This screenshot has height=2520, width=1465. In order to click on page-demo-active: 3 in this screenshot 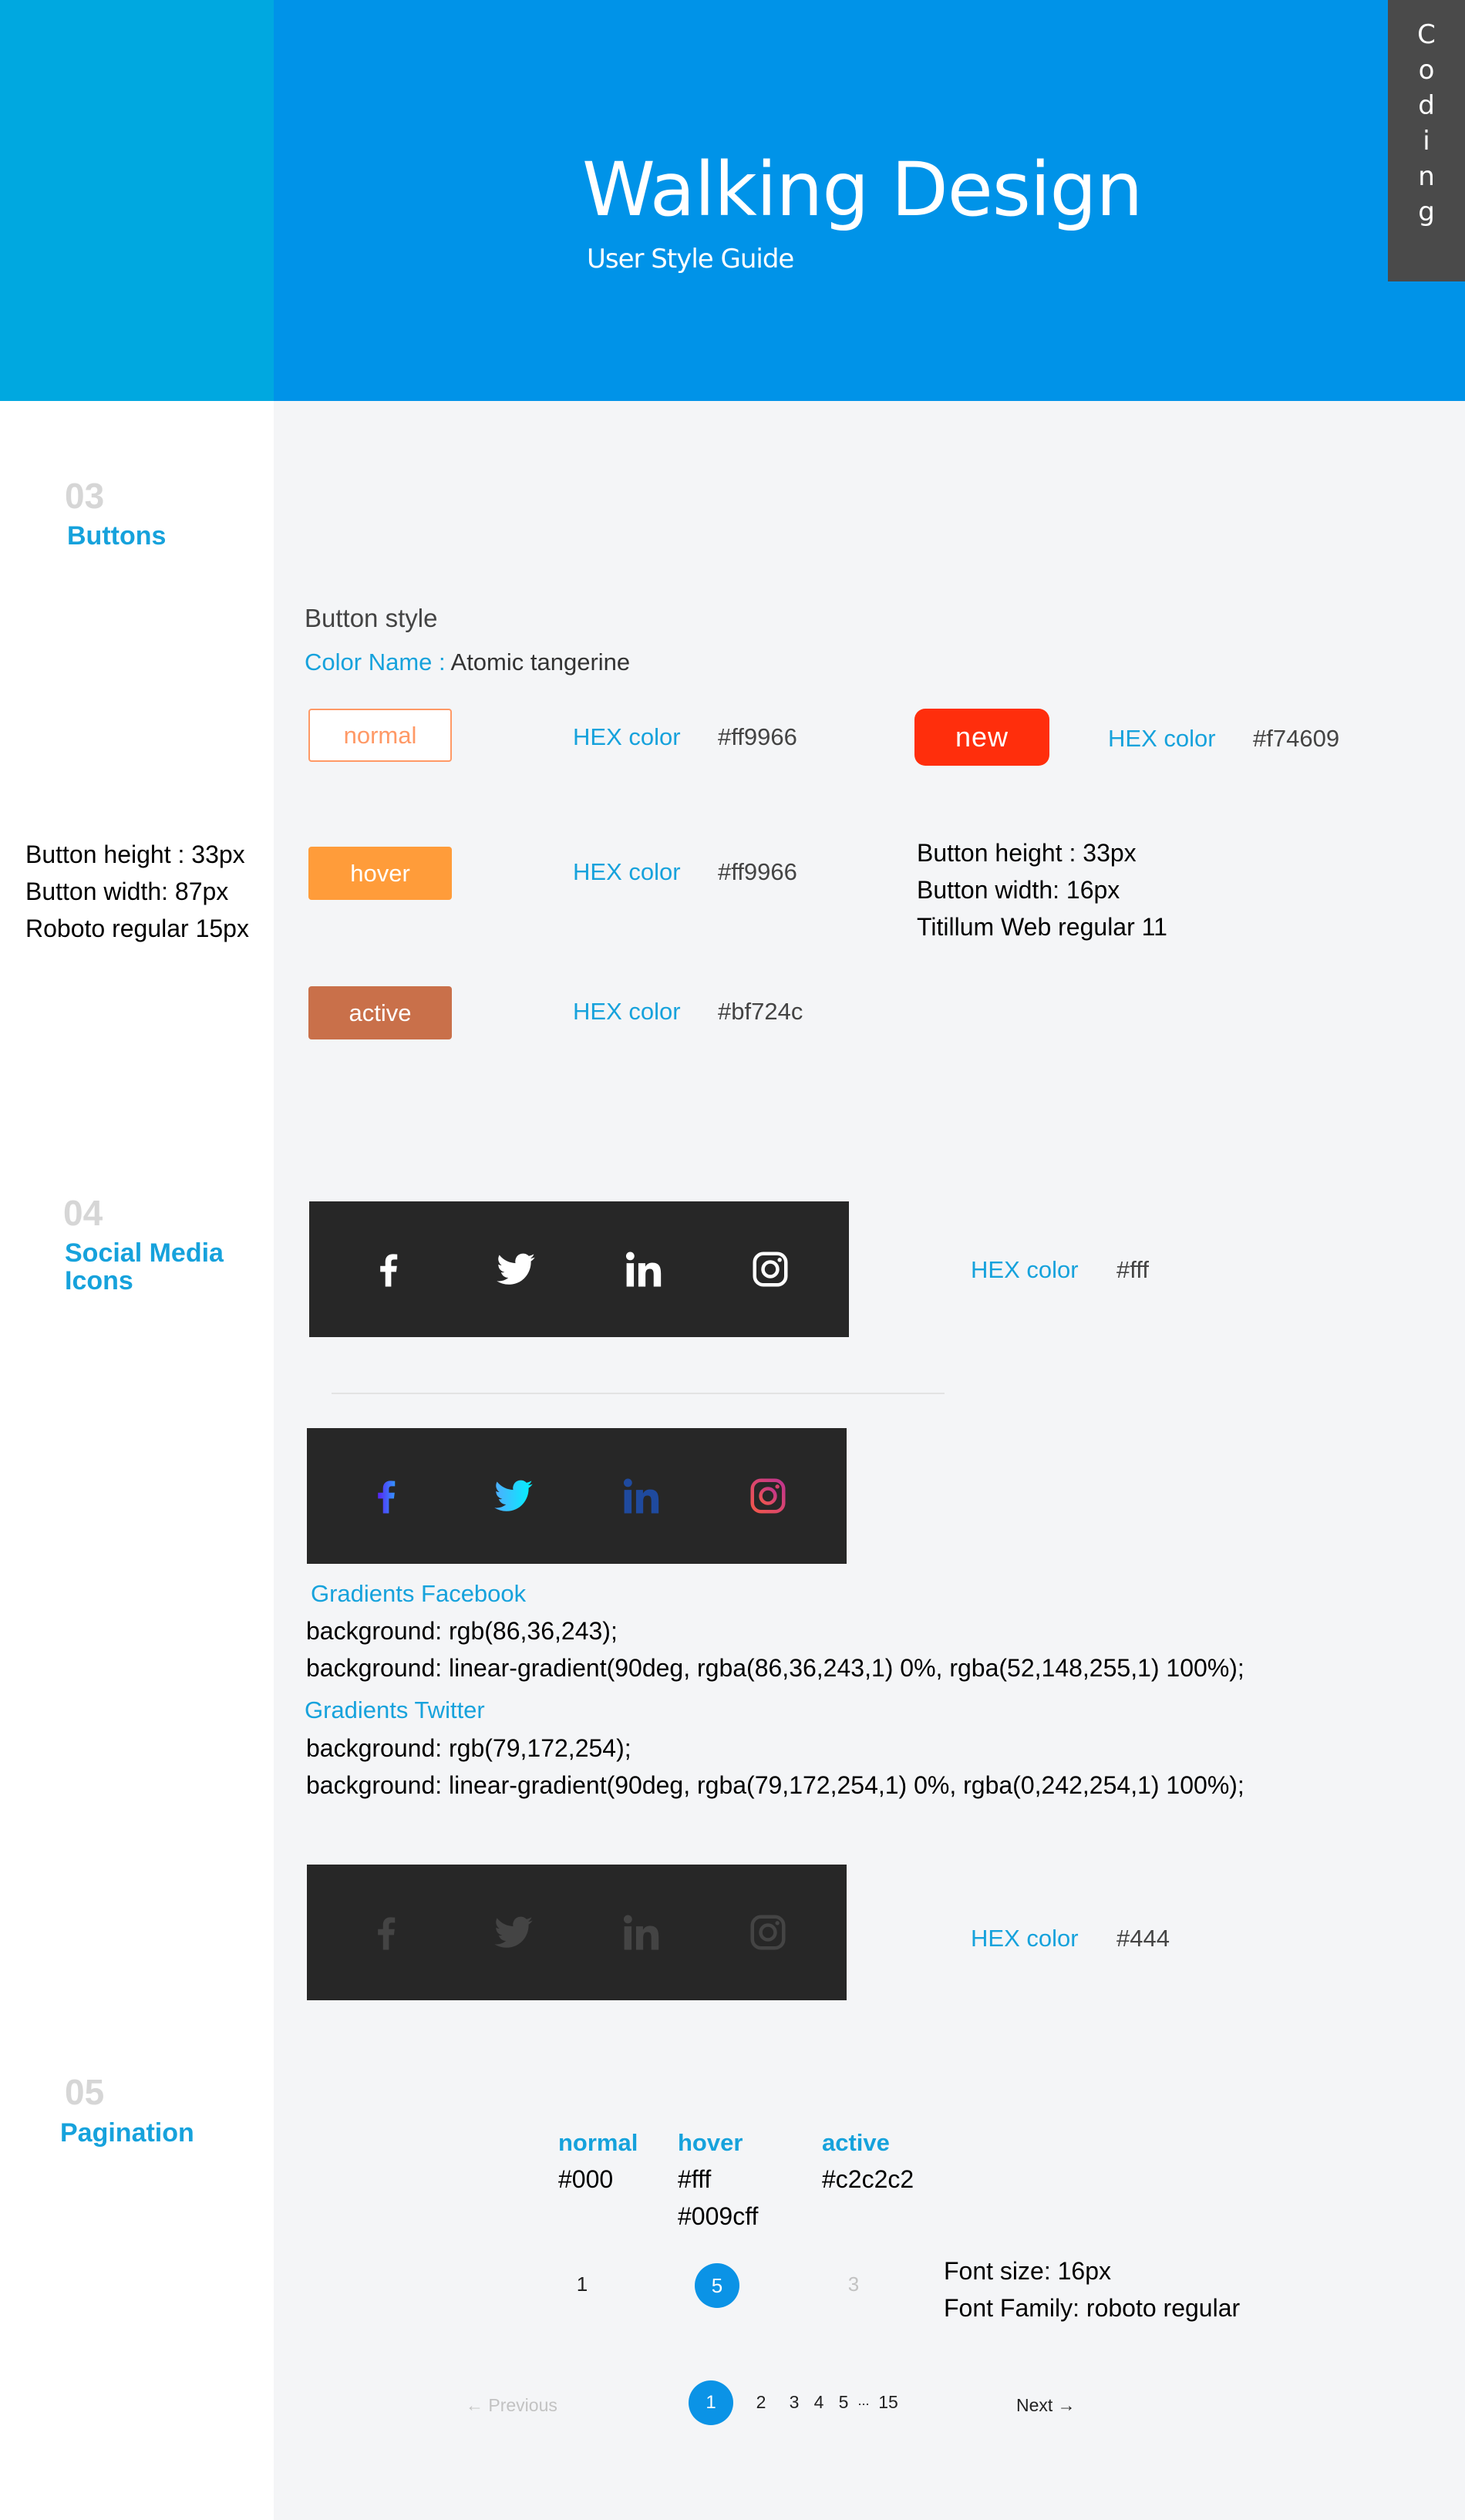, I will do `click(853, 2284)`.